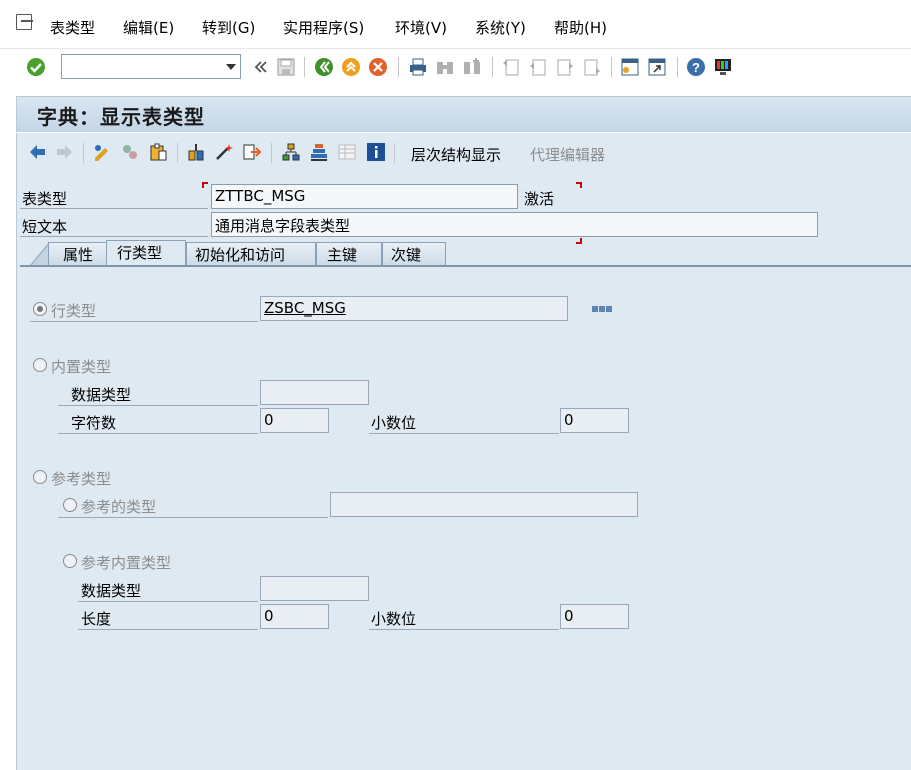 This screenshot has height=770, width=911. What do you see at coordinates (40, 365) in the screenshot?
I see `builtin-type-radio` at bounding box center [40, 365].